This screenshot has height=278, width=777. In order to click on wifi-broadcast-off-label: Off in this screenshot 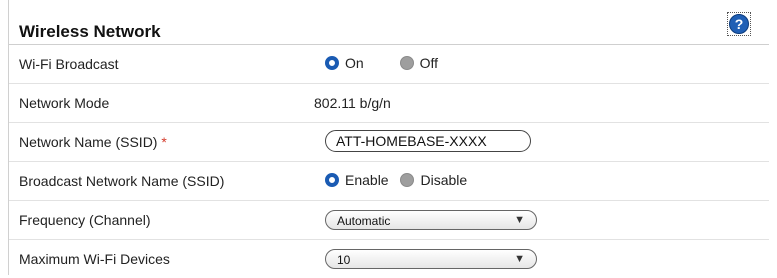, I will do `click(428, 63)`.